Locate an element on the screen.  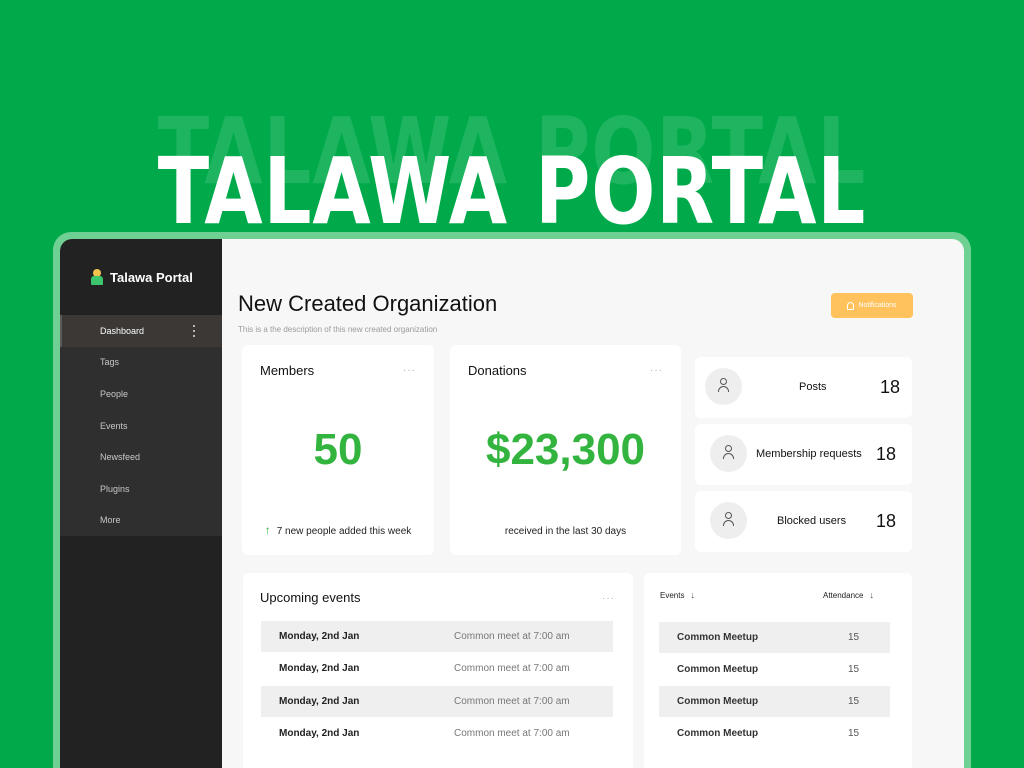
stat-label: Posts is located at coordinates (813, 387).